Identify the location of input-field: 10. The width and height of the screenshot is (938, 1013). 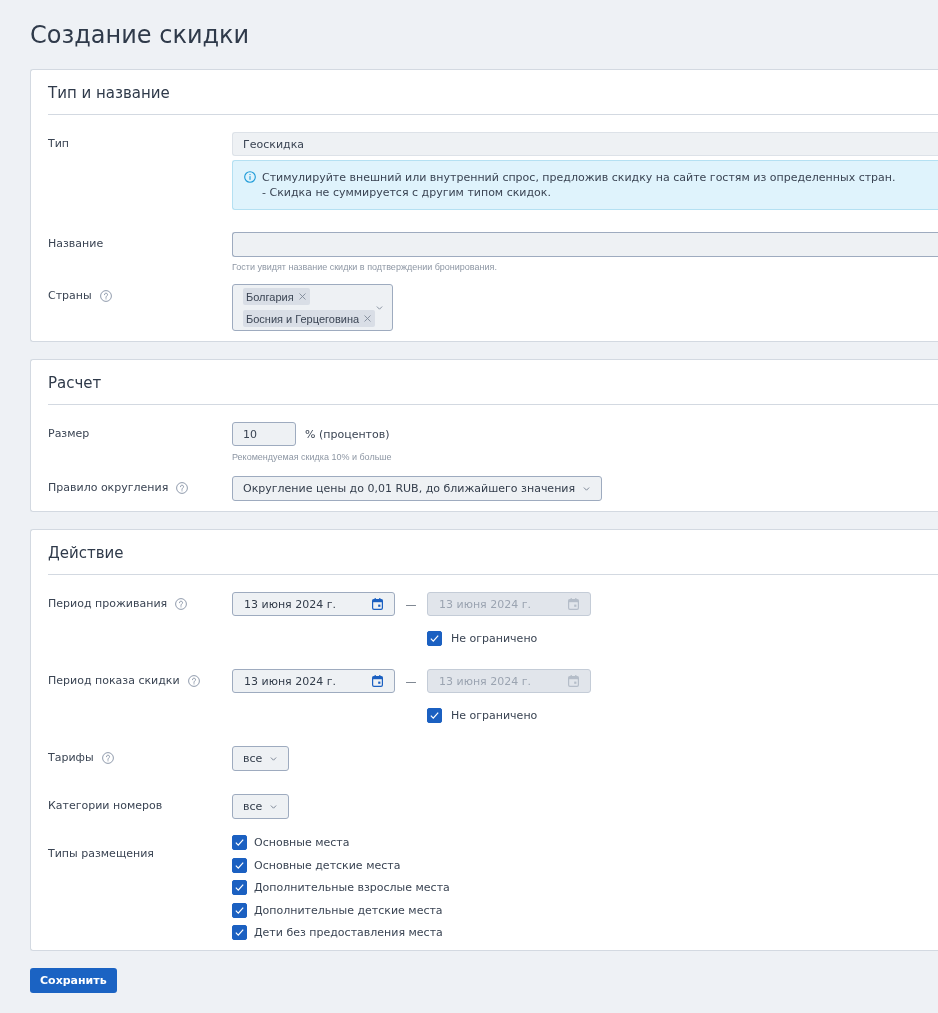
(264, 434).